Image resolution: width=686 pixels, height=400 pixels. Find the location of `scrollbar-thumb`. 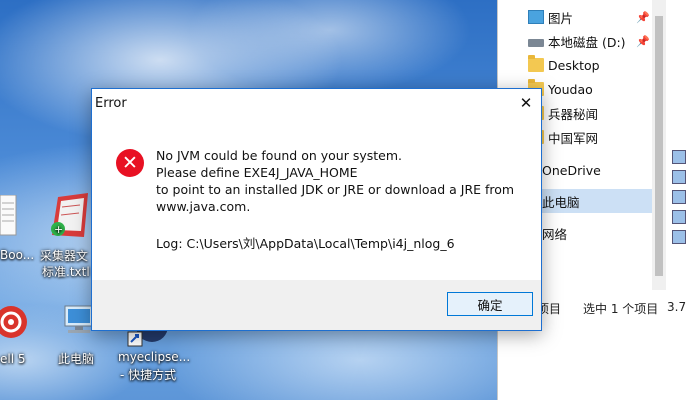

scrollbar-thumb is located at coordinates (659, 146).